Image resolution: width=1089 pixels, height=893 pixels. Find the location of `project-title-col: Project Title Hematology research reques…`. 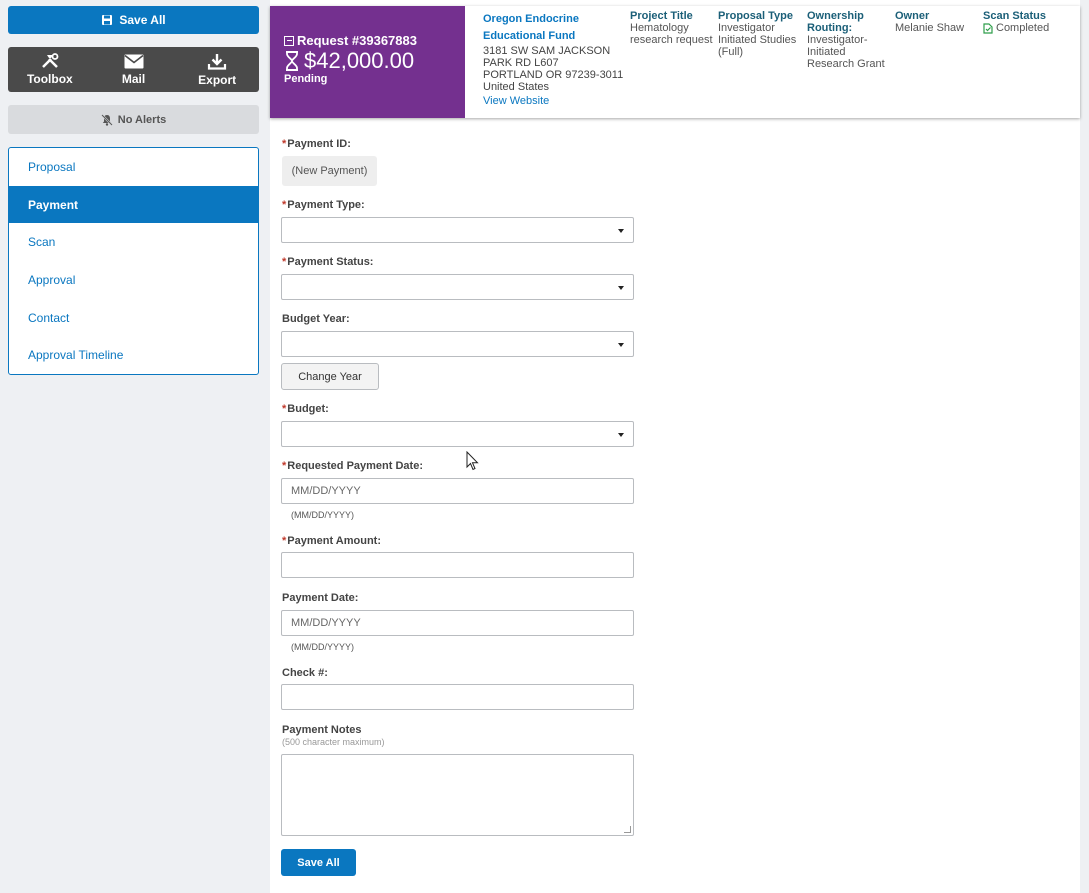

project-title-col: Project Title Hematology research reques… is located at coordinates (674, 28).